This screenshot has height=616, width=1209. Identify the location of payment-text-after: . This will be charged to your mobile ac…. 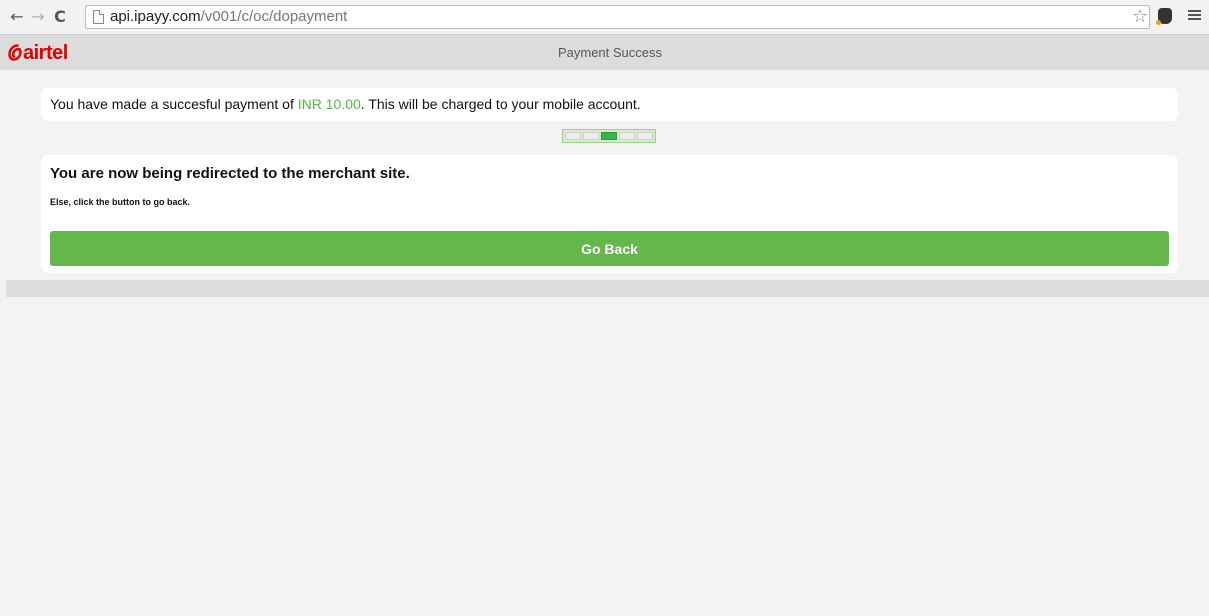
(500, 104).